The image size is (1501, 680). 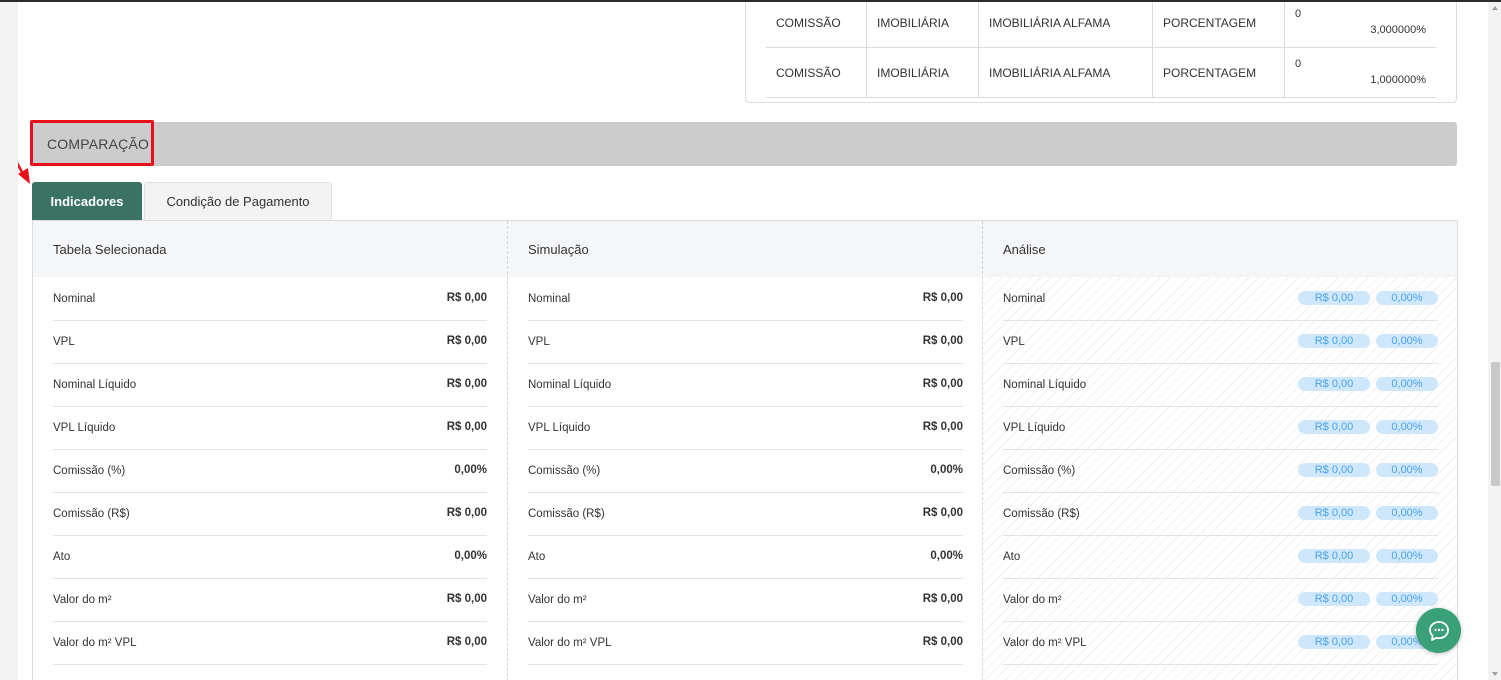 I want to click on commission-value-cell: 0 3,000000%, so click(x=1360, y=24).